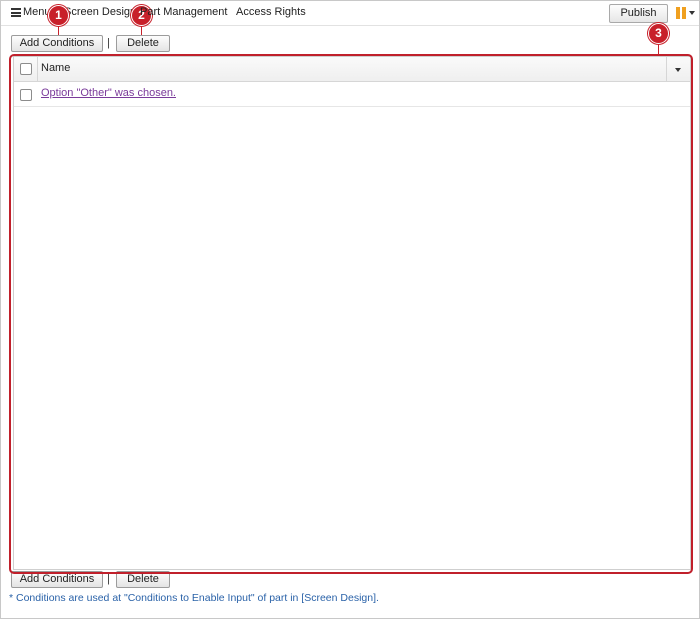  I want to click on row-checkbox, so click(26, 95).